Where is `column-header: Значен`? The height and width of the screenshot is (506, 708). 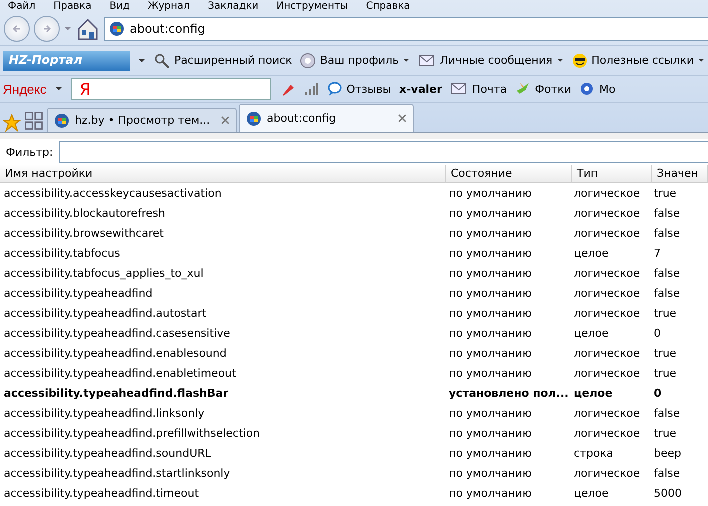 column-header: Значен is located at coordinates (680, 174).